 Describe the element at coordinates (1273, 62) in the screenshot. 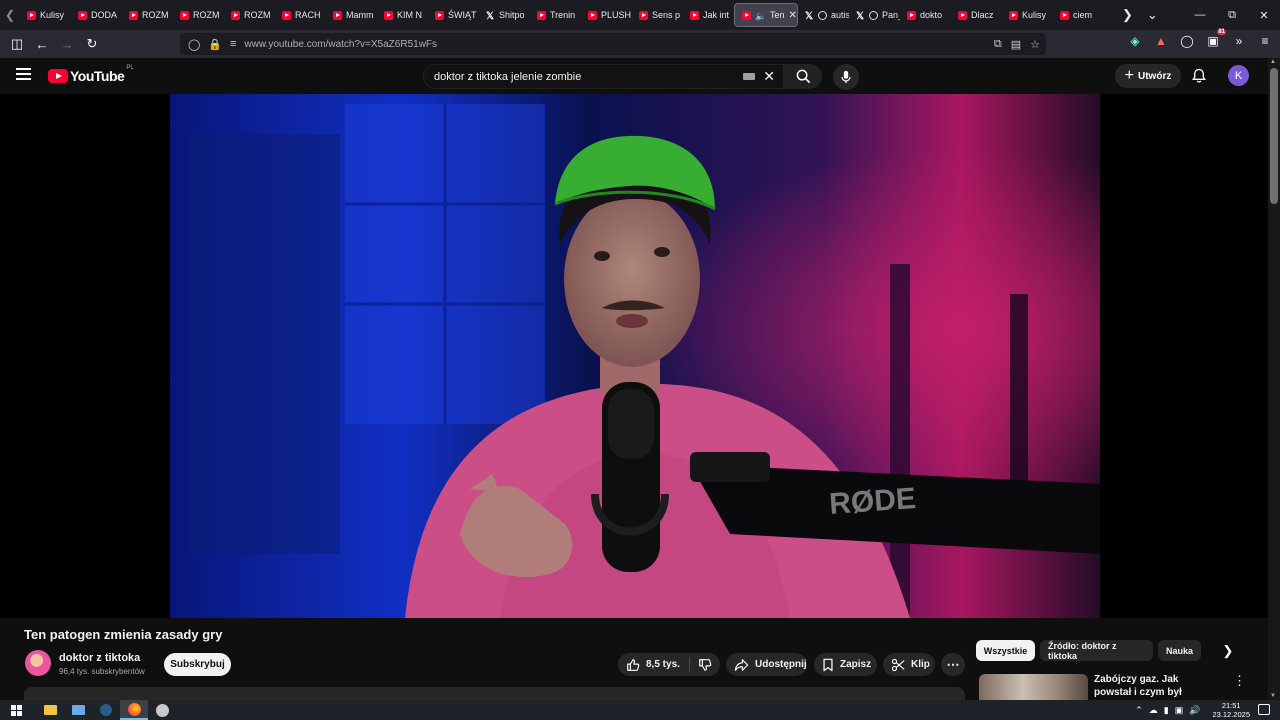

I see `scroll-up-icon: ▲` at that location.